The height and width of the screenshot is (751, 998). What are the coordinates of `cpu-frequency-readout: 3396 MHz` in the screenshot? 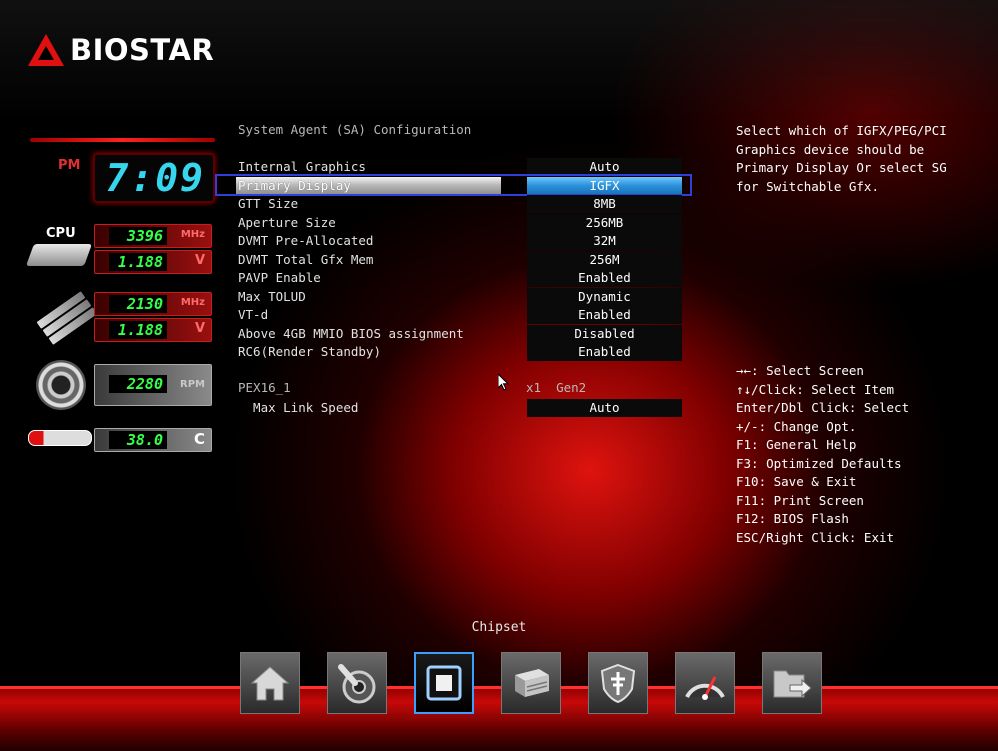 It's located at (153, 236).